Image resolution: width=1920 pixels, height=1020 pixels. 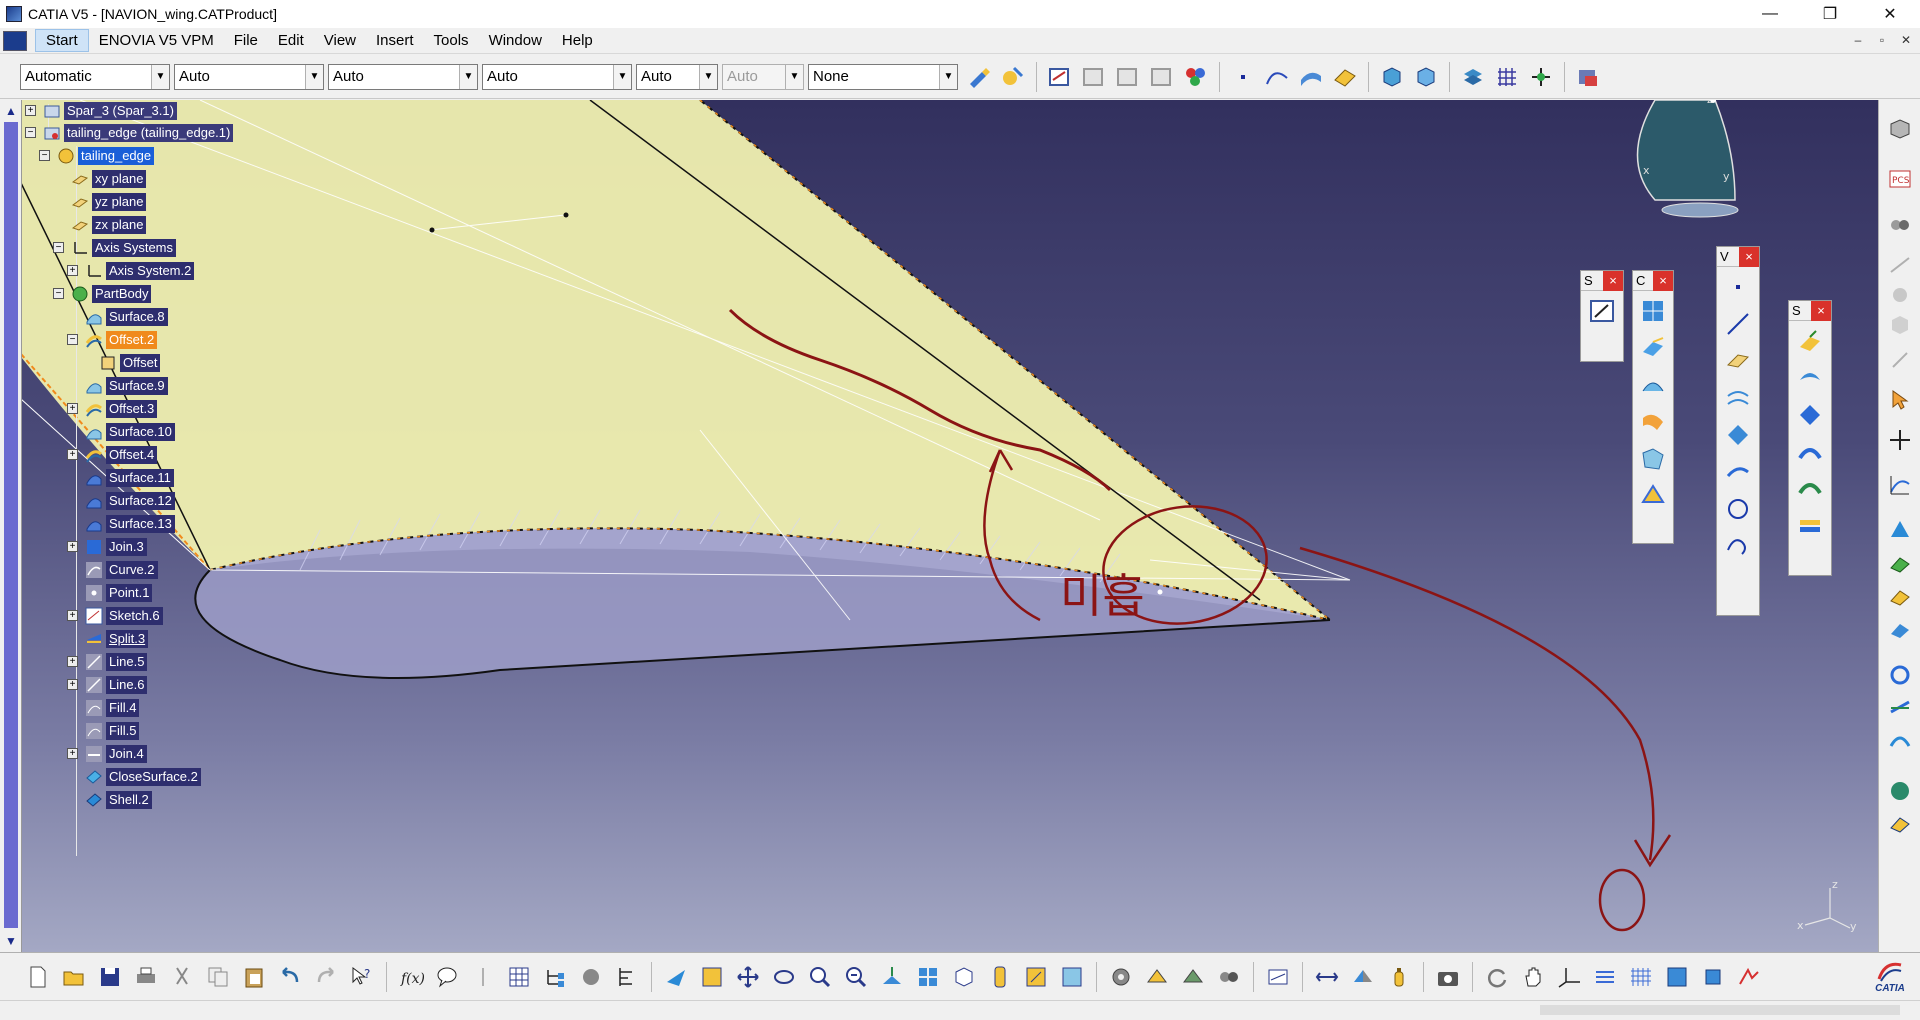 What do you see at coordinates (677, 76) in the screenshot?
I see `point-type-combo: Auto ▼` at bounding box center [677, 76].